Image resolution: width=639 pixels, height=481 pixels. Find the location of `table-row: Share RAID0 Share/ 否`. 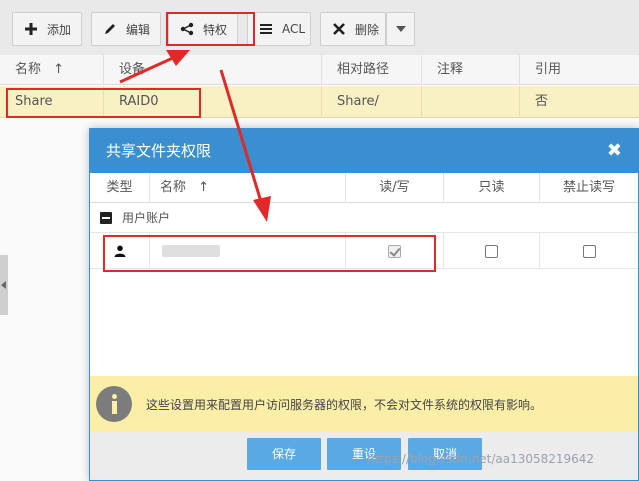

table-row: Share RAID0 Share/ 否 is located at coordinates (319, 102).